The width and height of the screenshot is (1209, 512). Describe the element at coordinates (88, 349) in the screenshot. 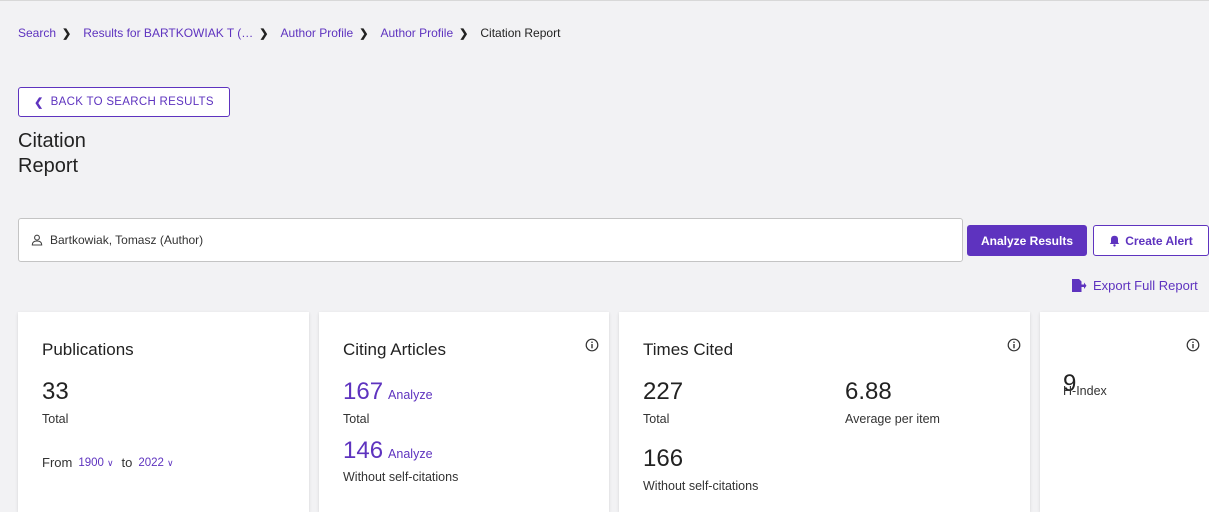

I see `publications-title: Publications` at that location.